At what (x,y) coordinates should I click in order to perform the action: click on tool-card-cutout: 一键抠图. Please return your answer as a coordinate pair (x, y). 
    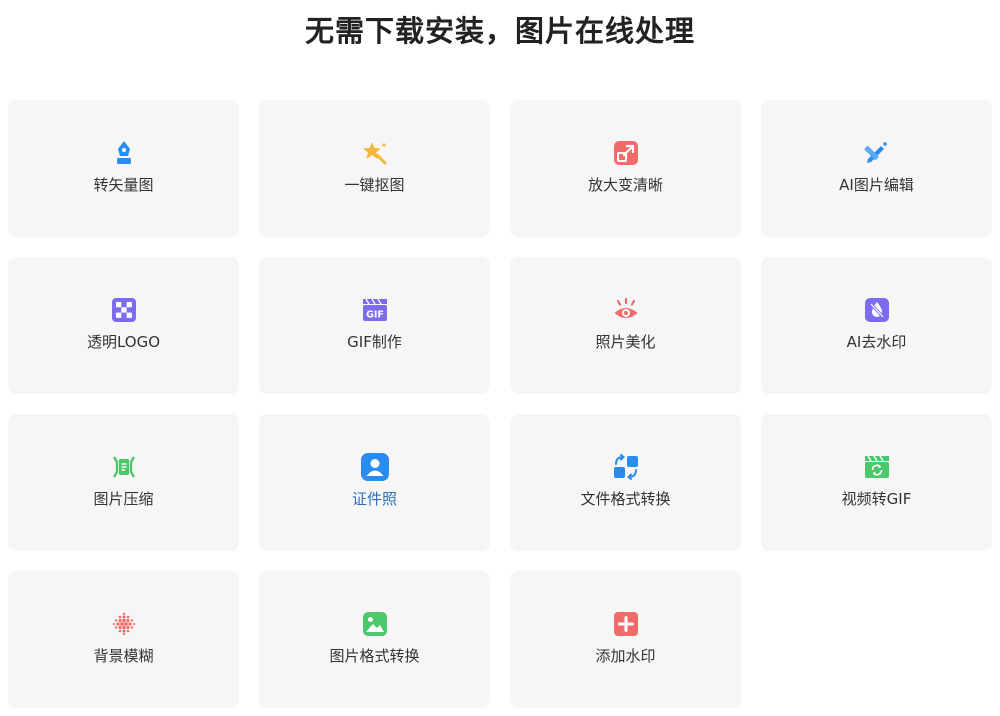
    Looking at the image, I should click on (374, 168).